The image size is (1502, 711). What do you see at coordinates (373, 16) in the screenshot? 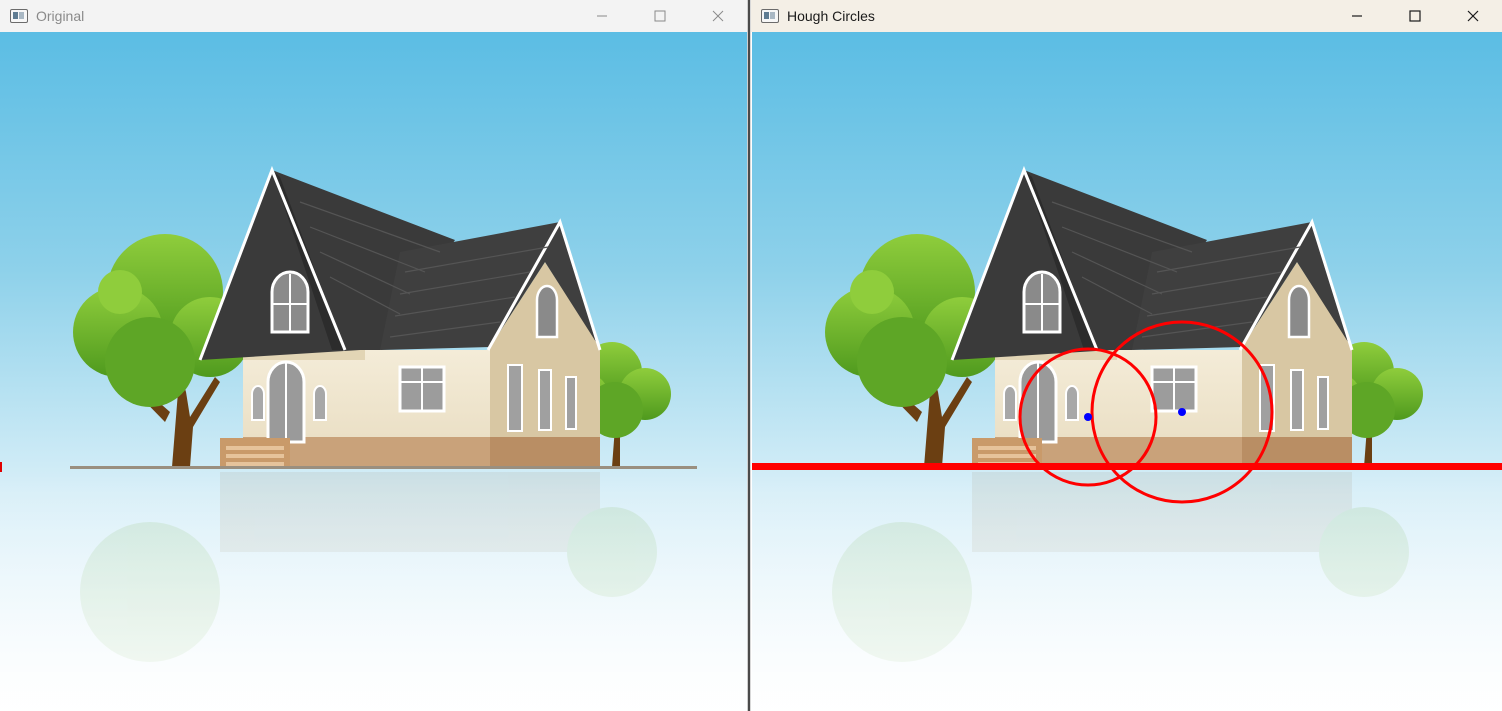
I see `title-bar: Original` at bounding box center [373, 16].